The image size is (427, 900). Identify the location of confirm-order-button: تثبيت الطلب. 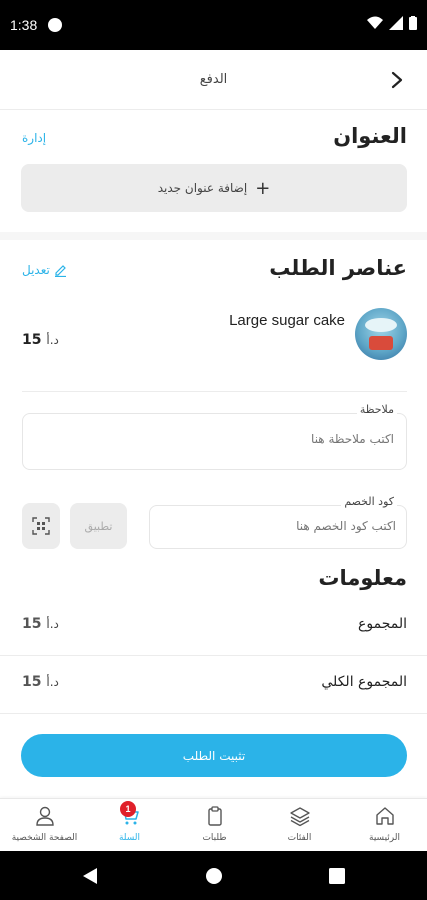
(214, 755).